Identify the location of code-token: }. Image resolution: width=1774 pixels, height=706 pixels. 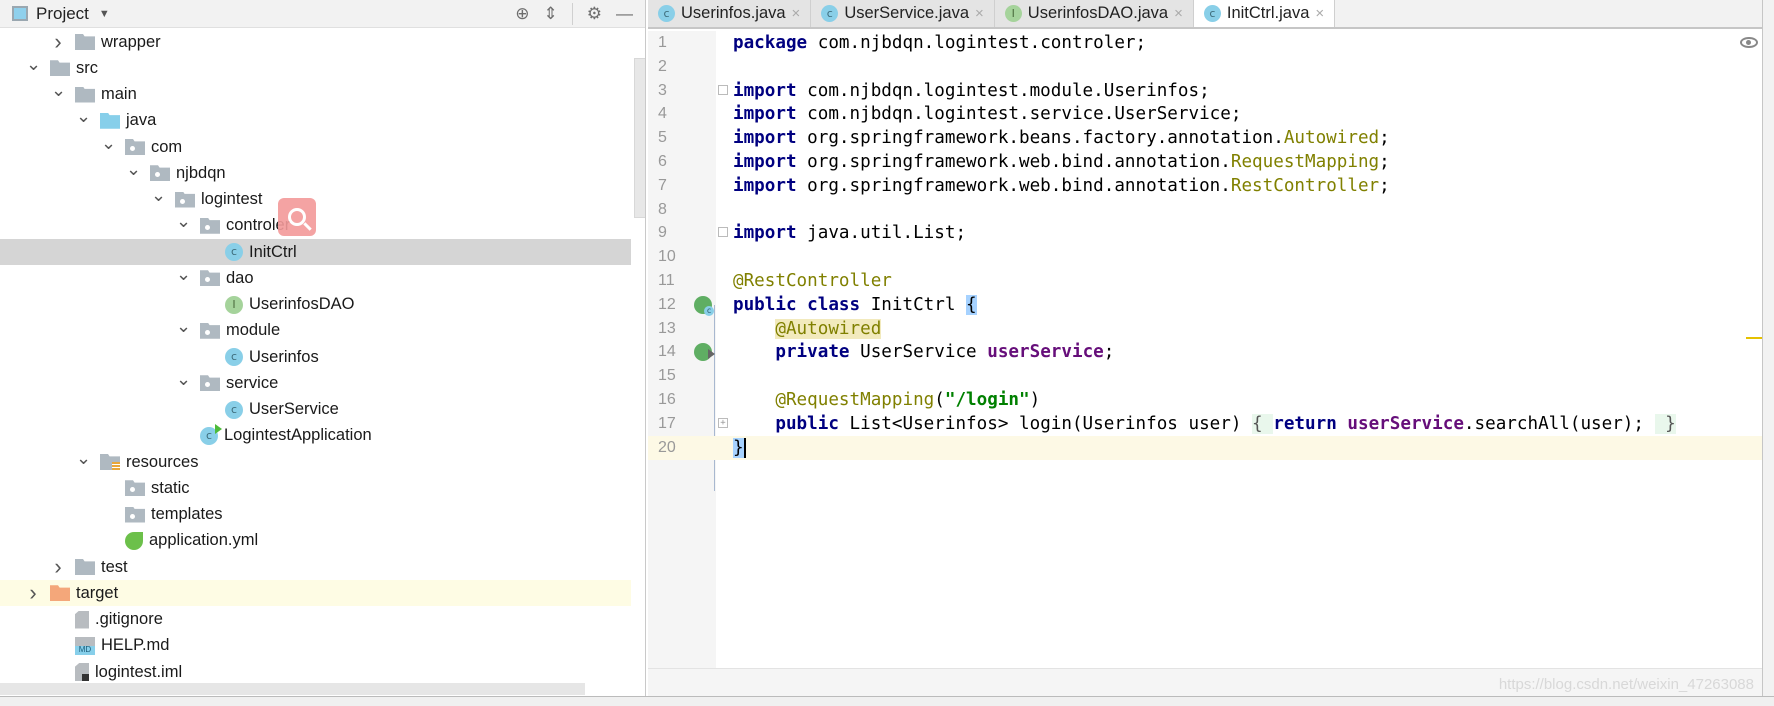
(1665, 423).